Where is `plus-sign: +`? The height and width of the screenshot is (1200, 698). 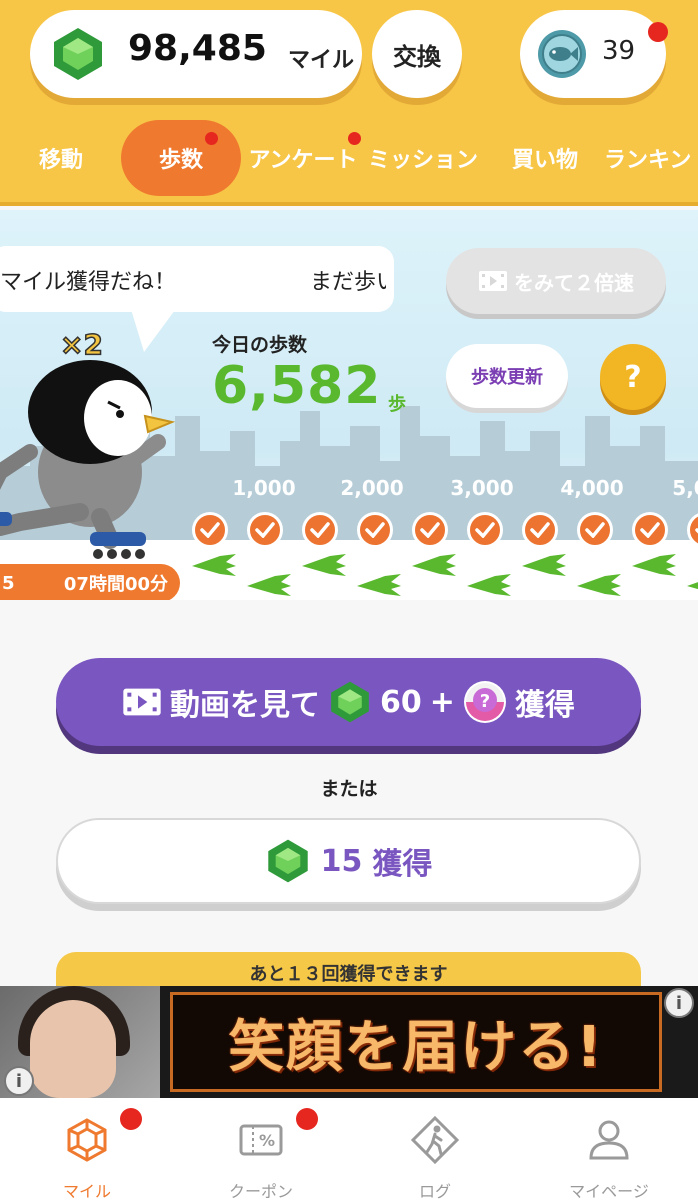
plus-sign: + is located at coordinates (442, 702).